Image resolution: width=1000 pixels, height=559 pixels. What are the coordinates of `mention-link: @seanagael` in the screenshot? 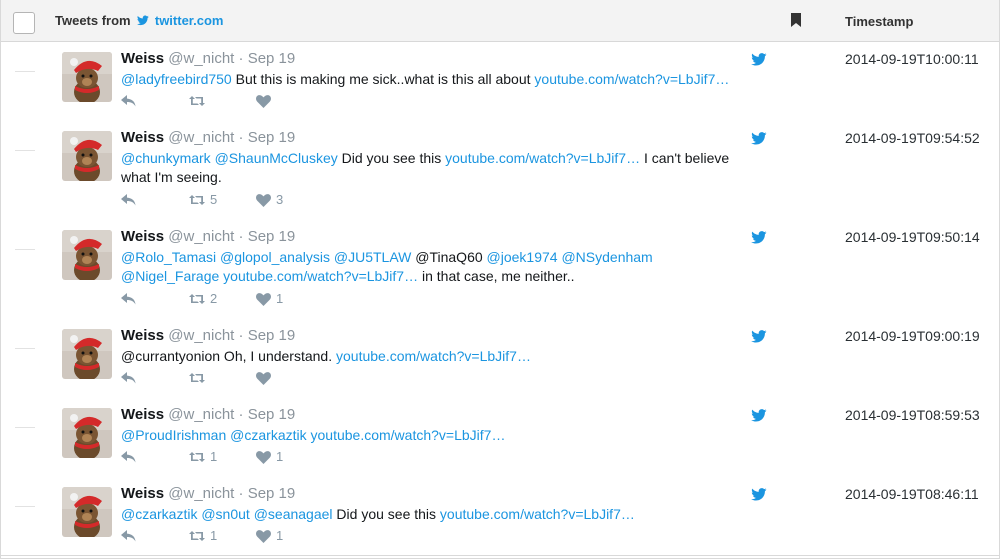 It's located at (293, 514).